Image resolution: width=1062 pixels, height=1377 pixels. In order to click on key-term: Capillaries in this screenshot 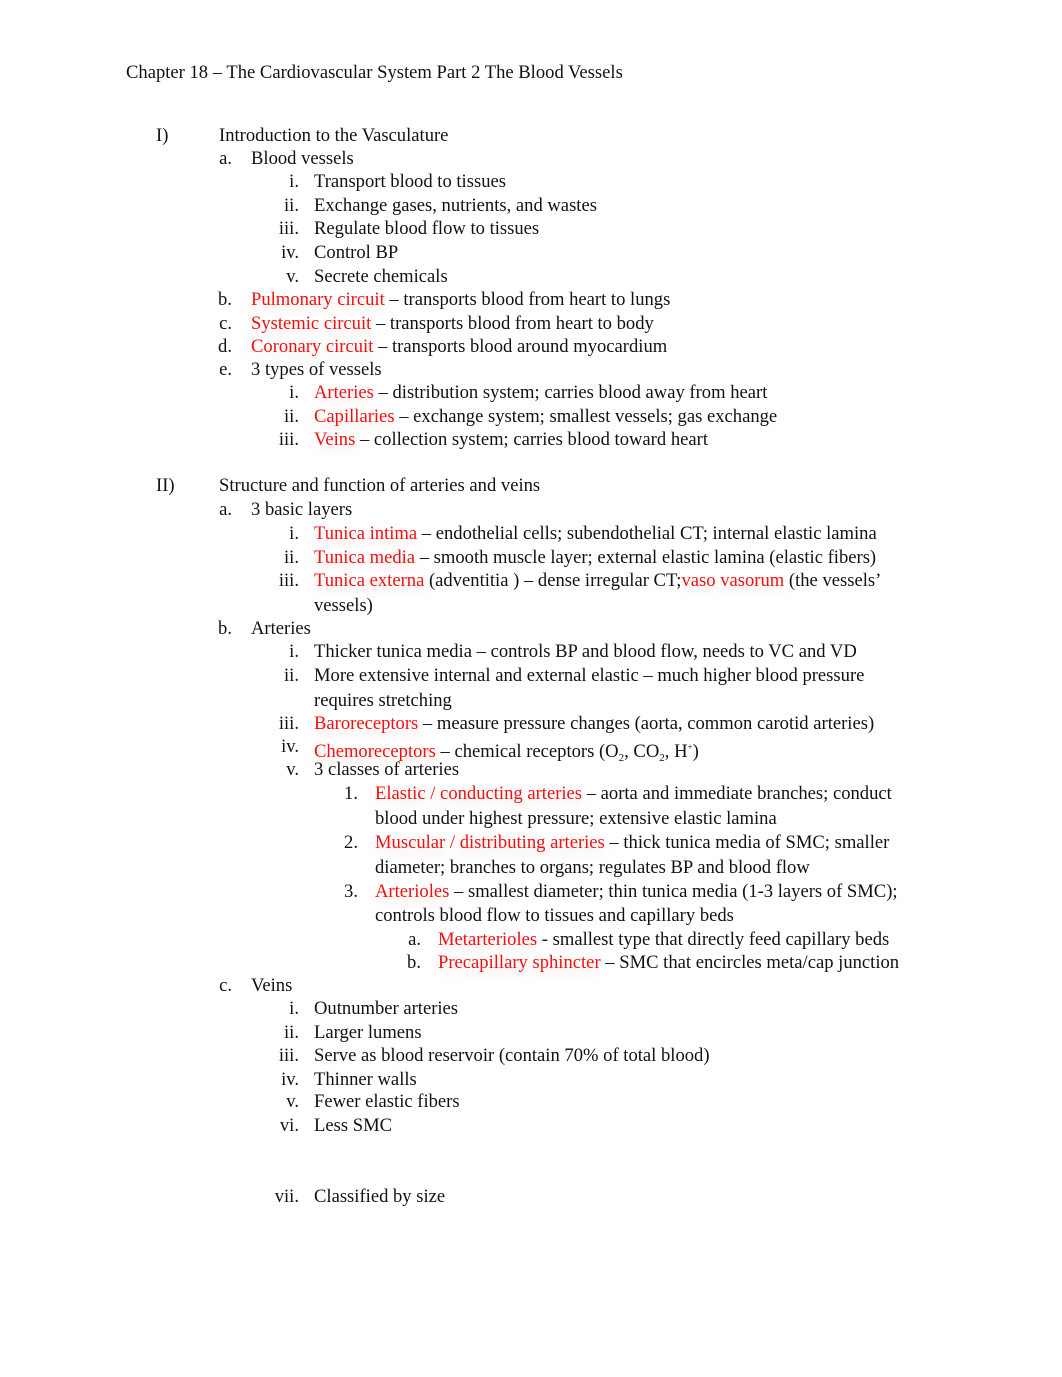, I will do `click(354, 416)`.